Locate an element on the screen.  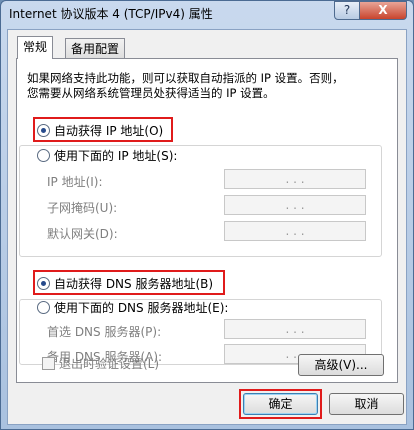
ip-address-value: . . . is located at coordinates (295, 179).